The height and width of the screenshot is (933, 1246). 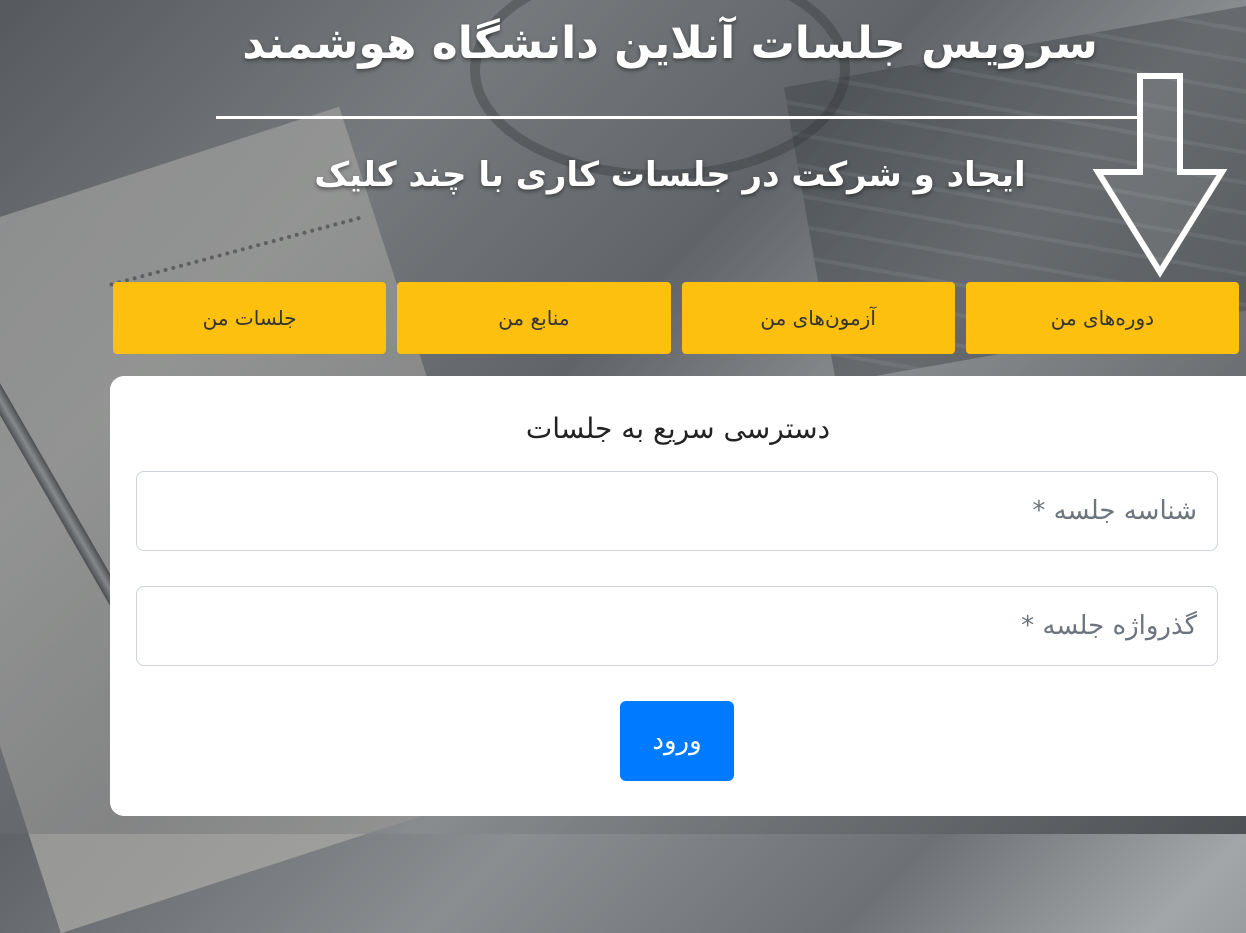 What do you see at coordinates (670, 175) in the screenshot?
I see `page-subtitle: ایجاد و شرکت در جلسات کاری با چند کلیک` at bounding box center [670, 175].